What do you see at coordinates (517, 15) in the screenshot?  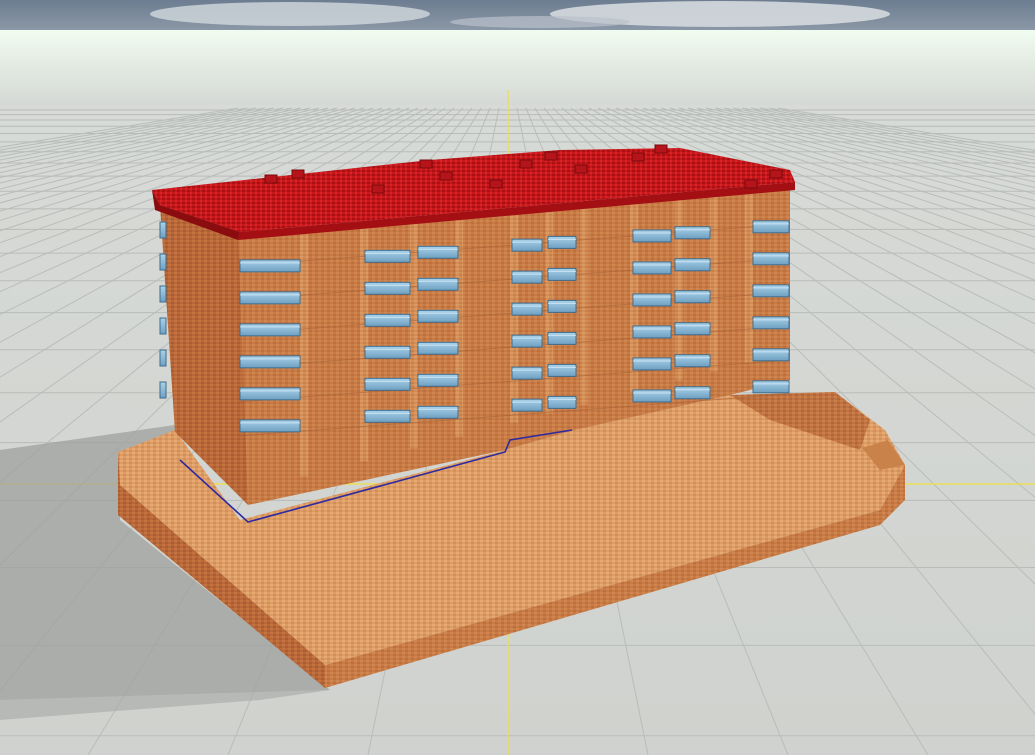 I see `sky` at bounding box center [517, 15].